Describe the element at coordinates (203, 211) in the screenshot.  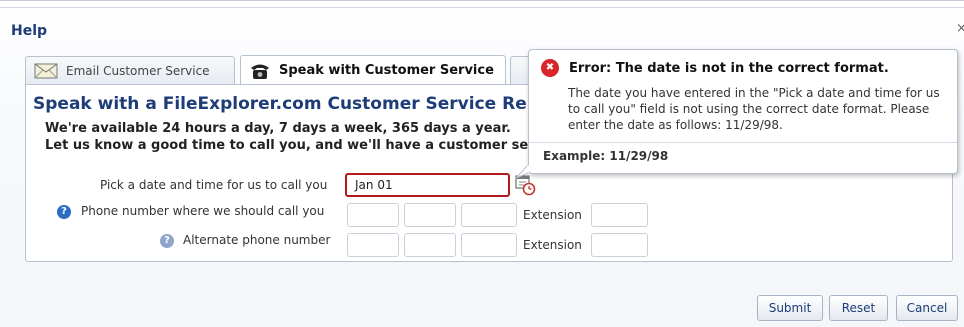
I see `phone-label: Phone number where we should call you` at that location.